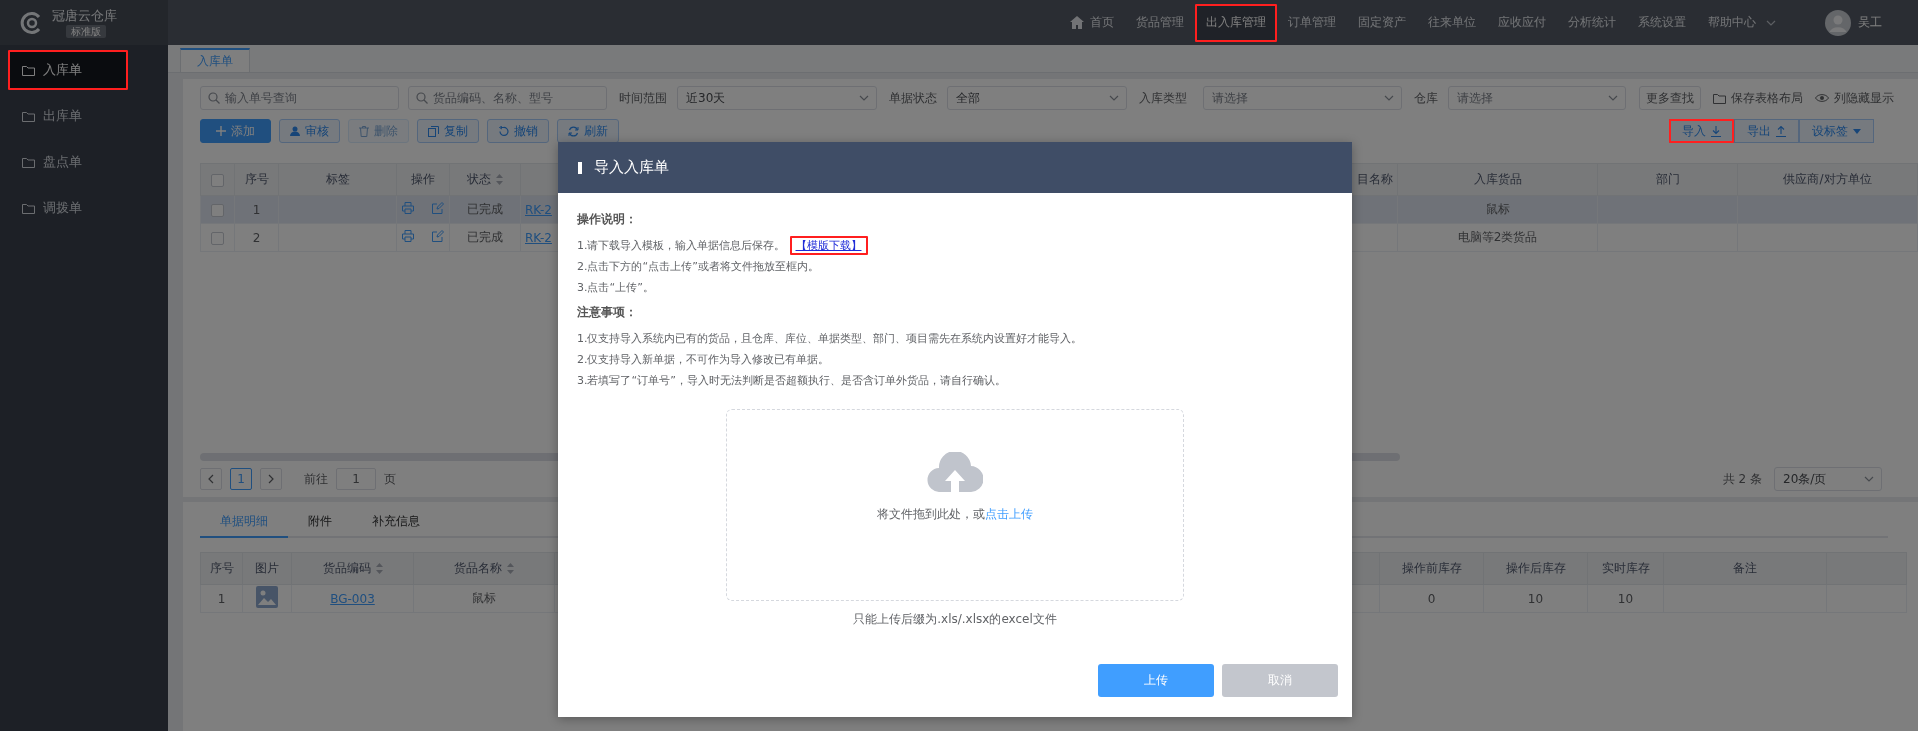 The image size is (1918, 731). I want to click on chevron-left-icon, so click(211, 479).